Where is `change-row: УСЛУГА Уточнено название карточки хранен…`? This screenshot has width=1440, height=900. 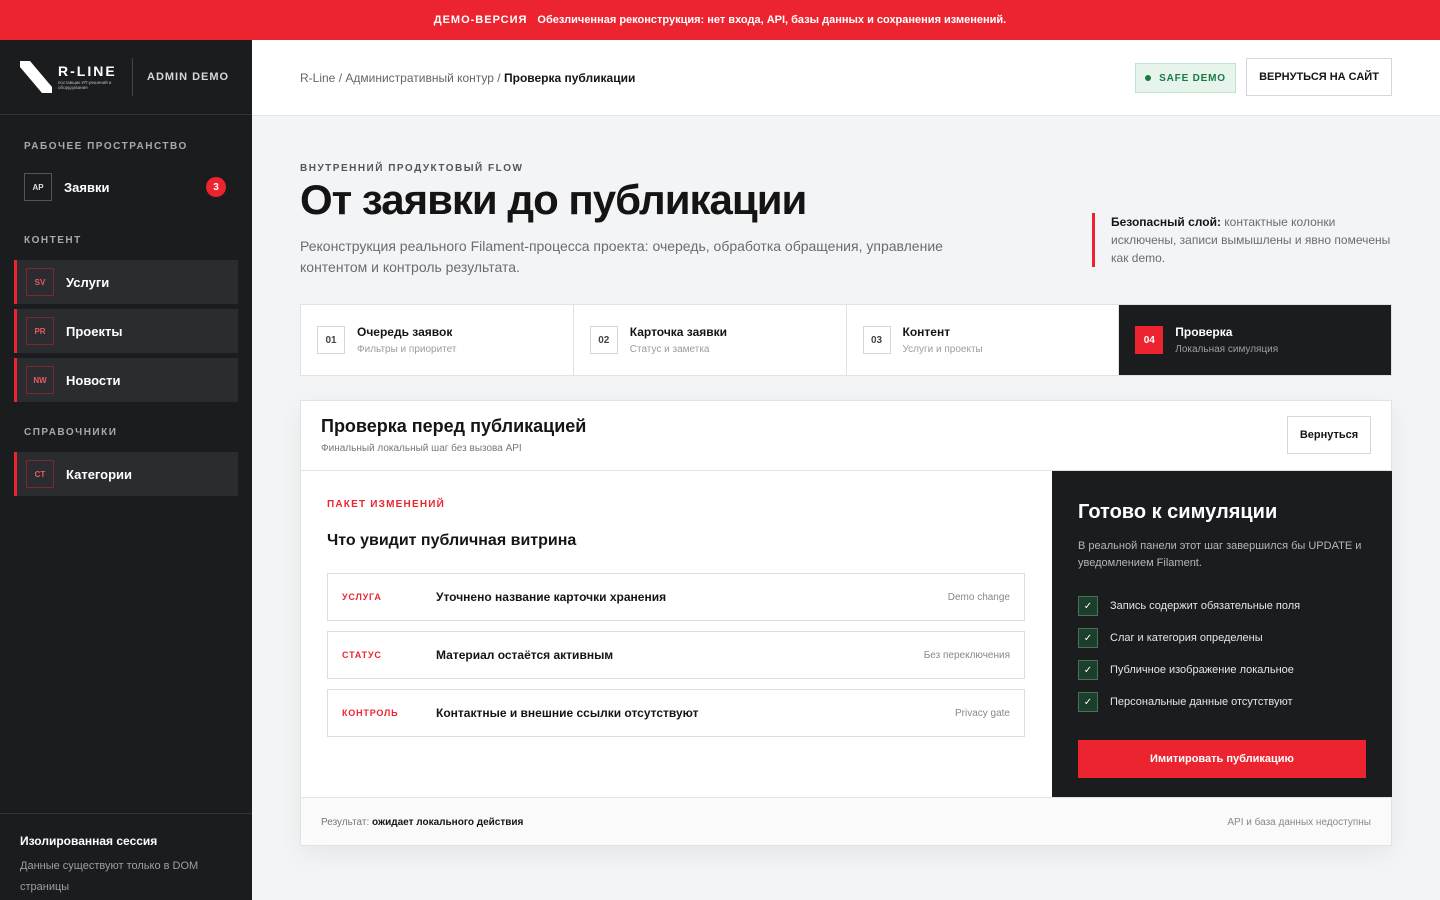 change-row: УСЛУГА Уточнено название карточки хранен… is located at coordinates (676, 597).